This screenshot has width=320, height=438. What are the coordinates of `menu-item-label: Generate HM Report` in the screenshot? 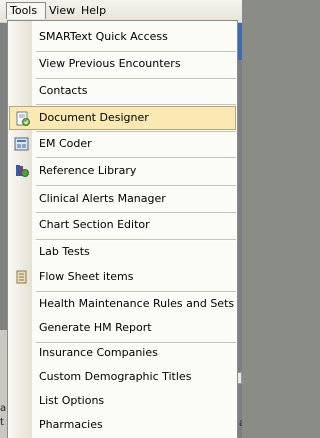 It's located at (95, 327).